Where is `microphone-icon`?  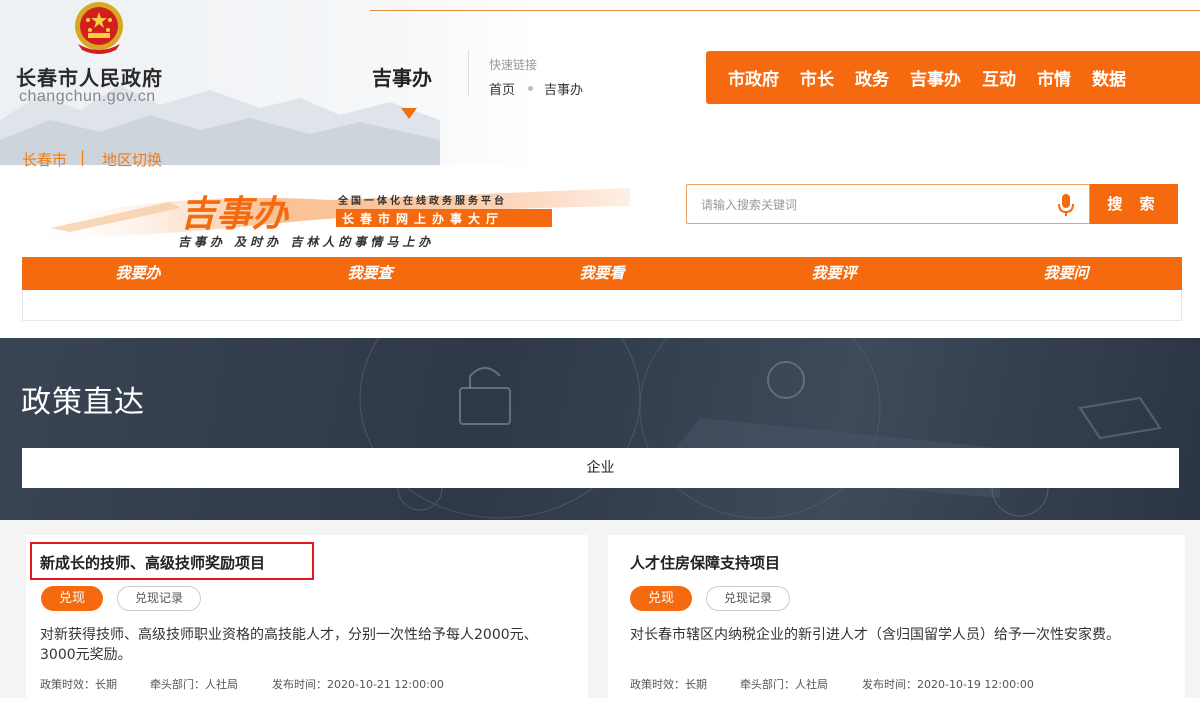
microphone-icon is located at coordinates (1066, 205).